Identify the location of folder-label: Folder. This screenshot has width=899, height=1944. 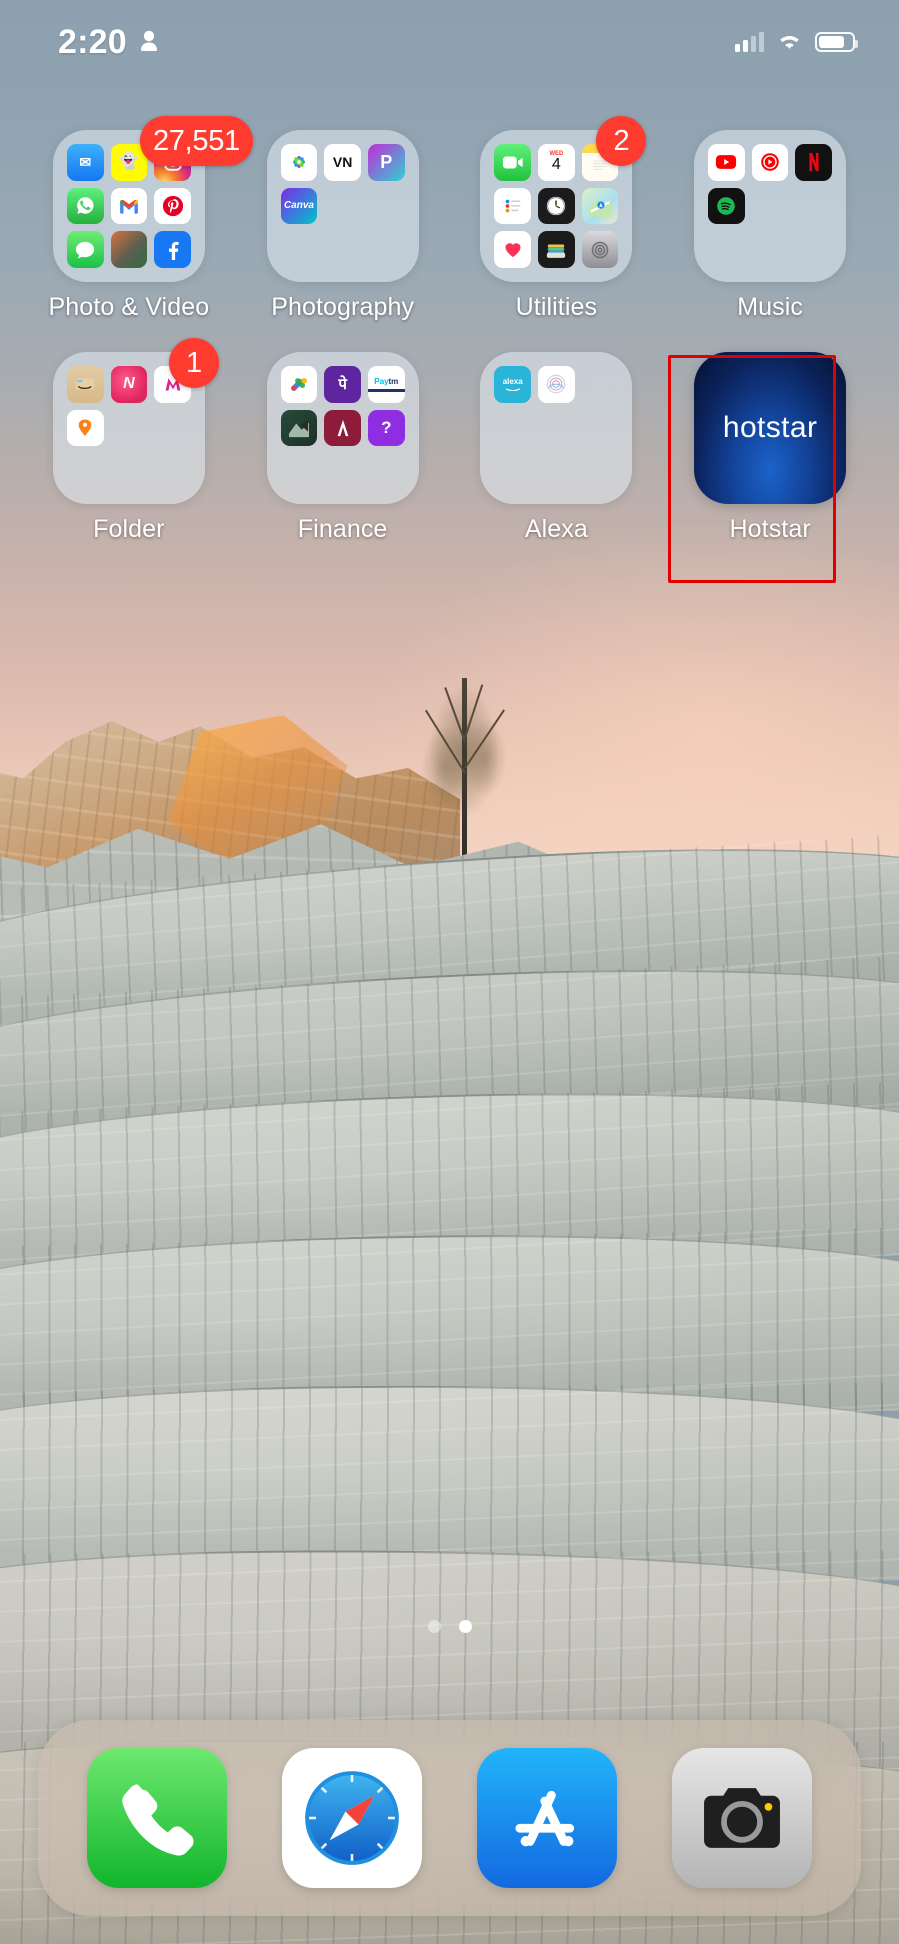
(129, 529).